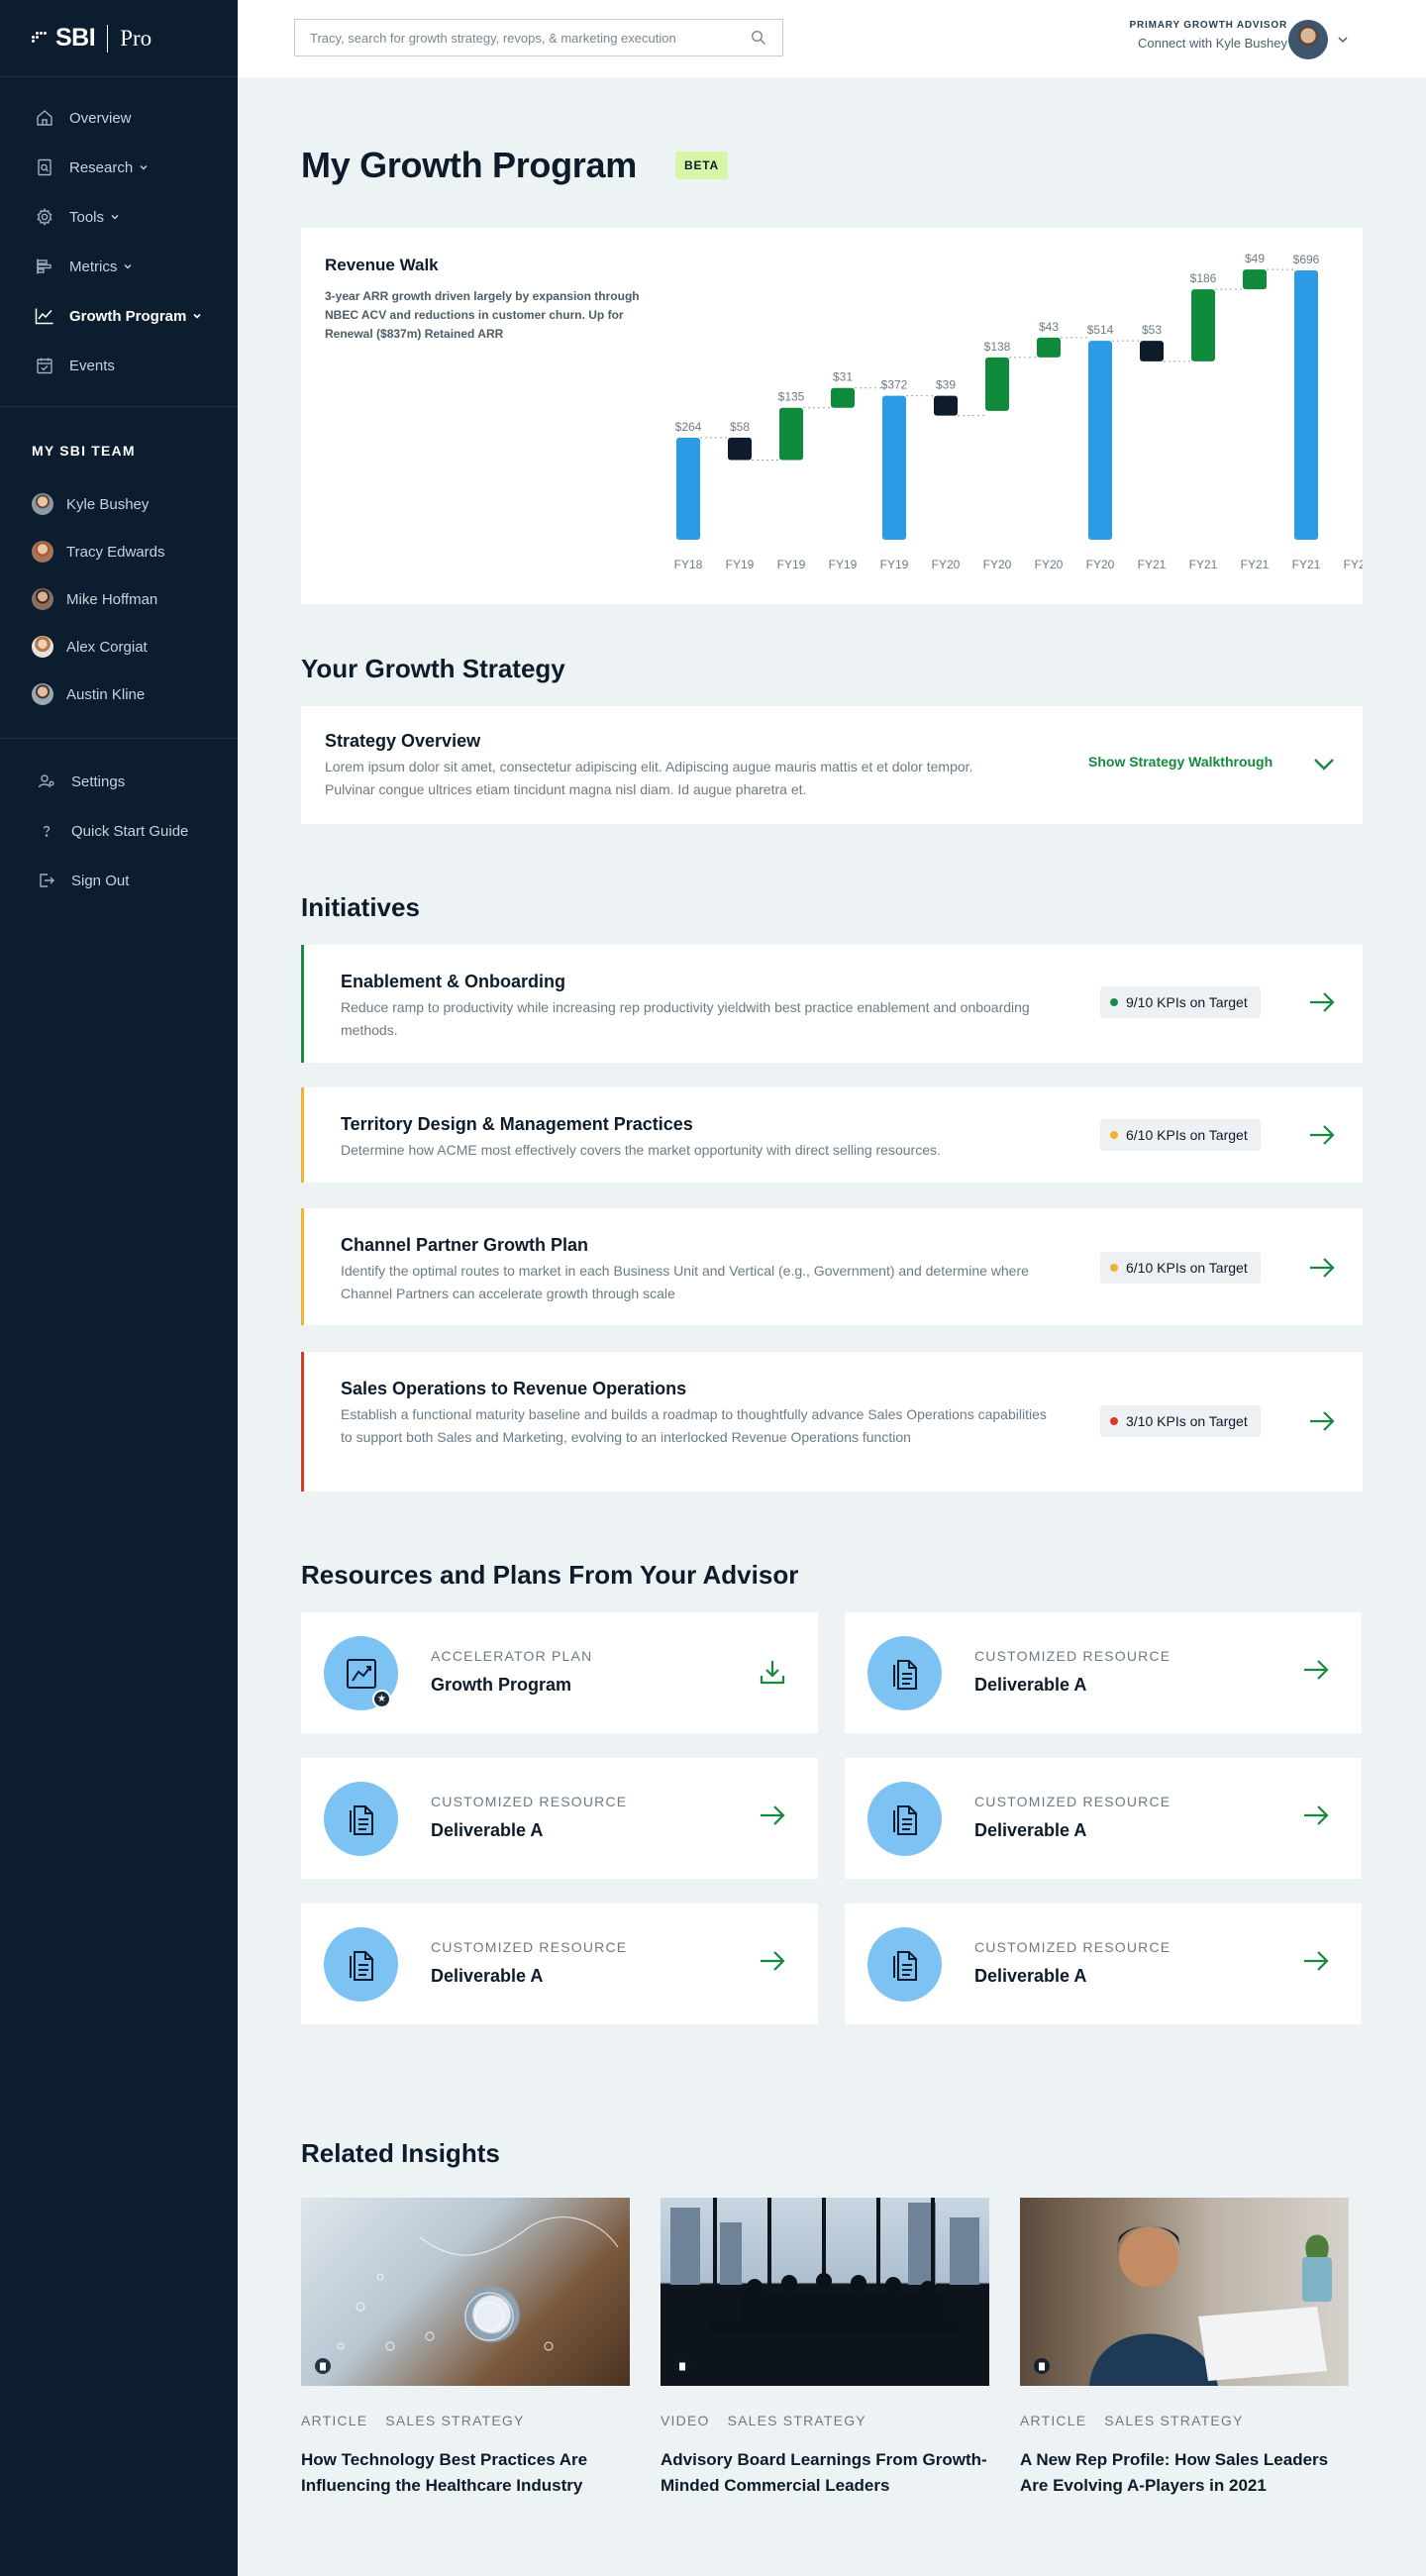  Describe the element at coordinates (119, 316) in the screenshot. I see `nav-item-growth-program: Growth Program` at that location.